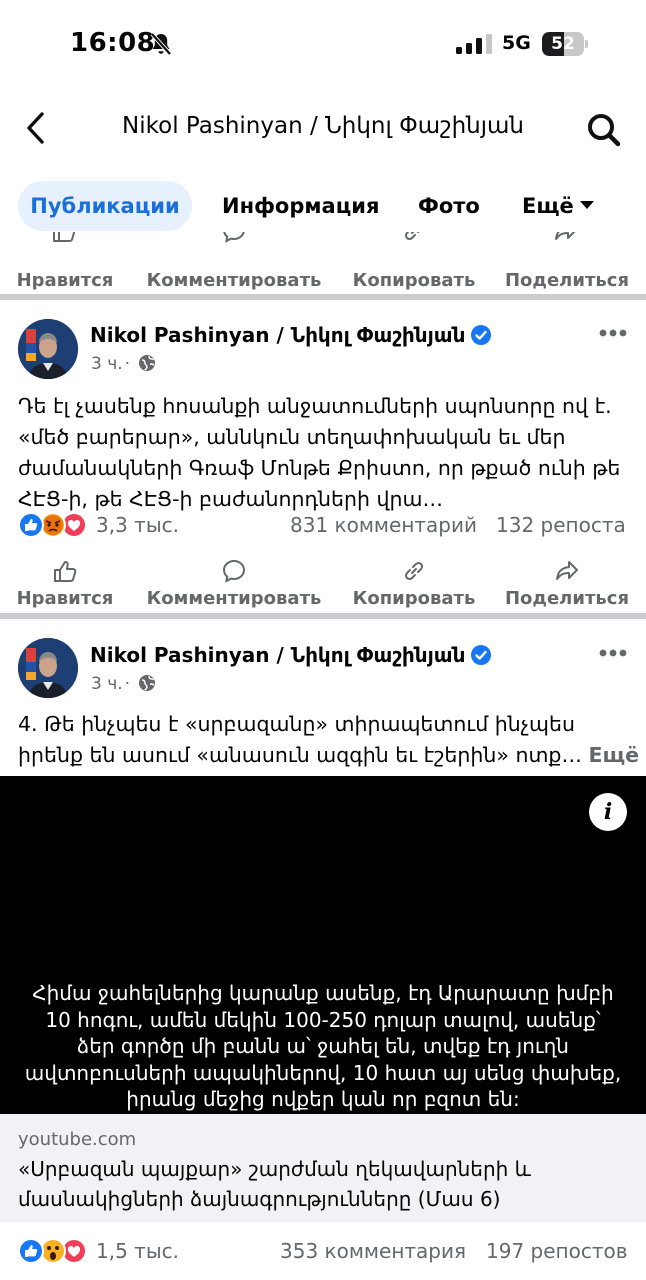 The image size is (646, 1280). What do you see at coordinates (604, 130) in the screenshot?
I see `search-icon` at bounding box center [604, 130].